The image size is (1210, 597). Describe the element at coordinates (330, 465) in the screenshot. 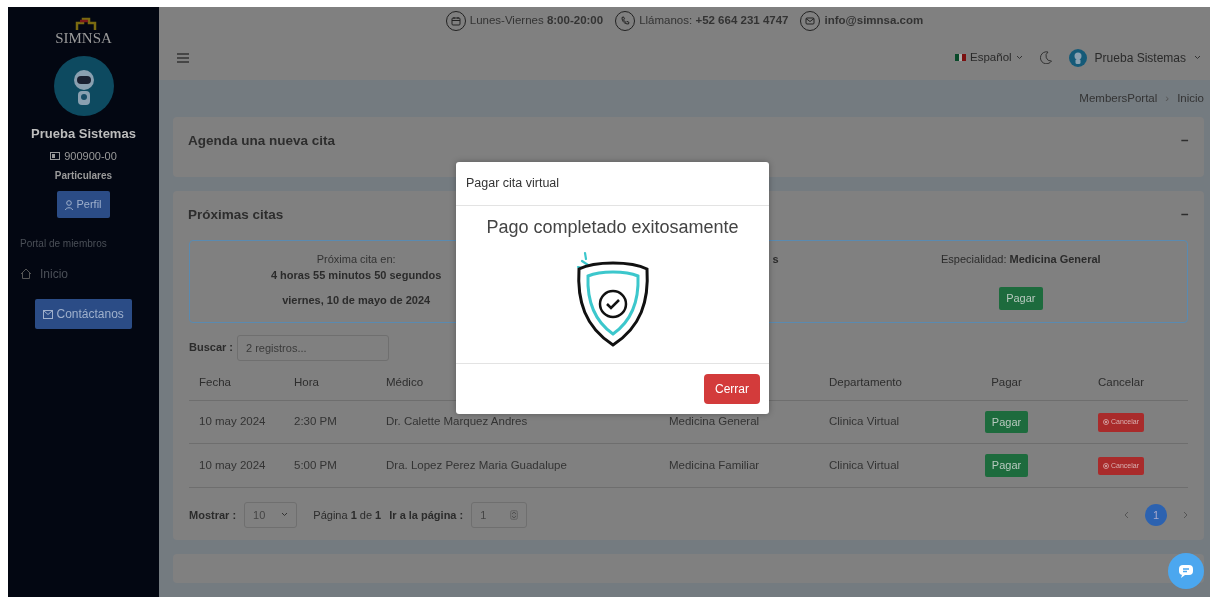

I see `time-cell: 5:00 PM` at that location.